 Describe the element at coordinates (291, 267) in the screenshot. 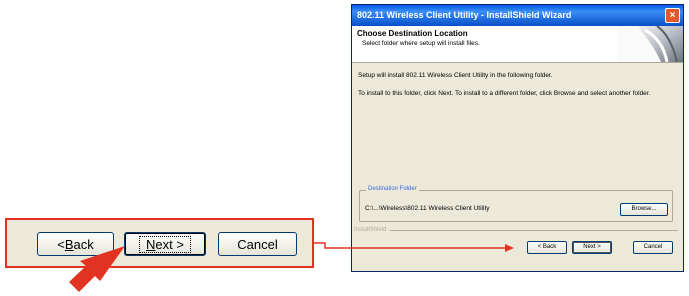

I see `annotation-overlay` at that location.